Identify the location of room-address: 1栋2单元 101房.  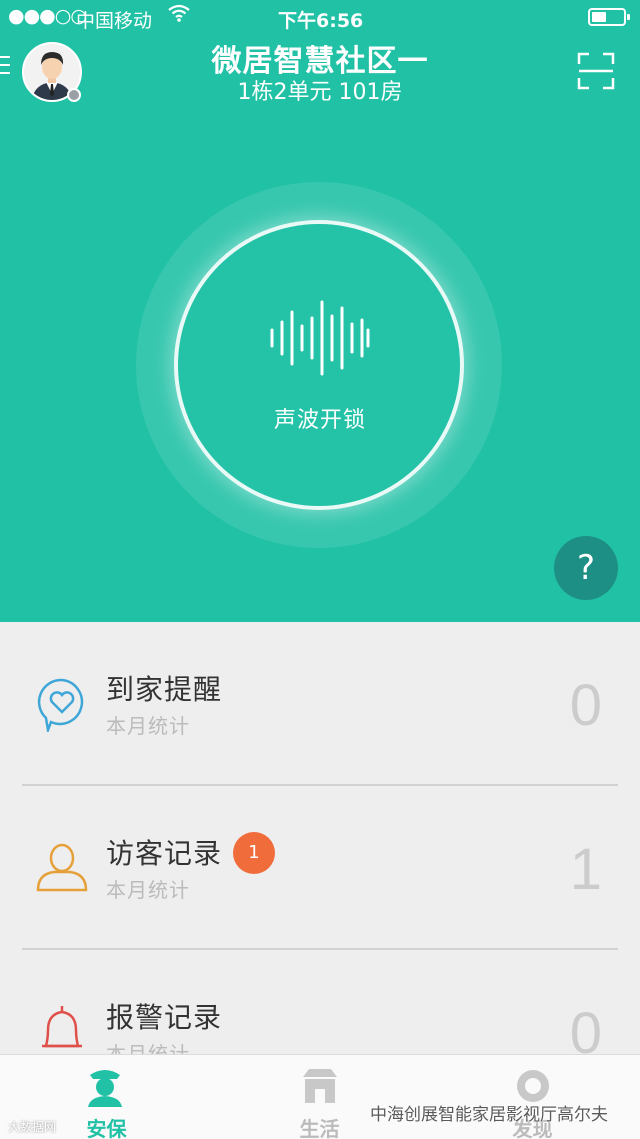
(320, 92).